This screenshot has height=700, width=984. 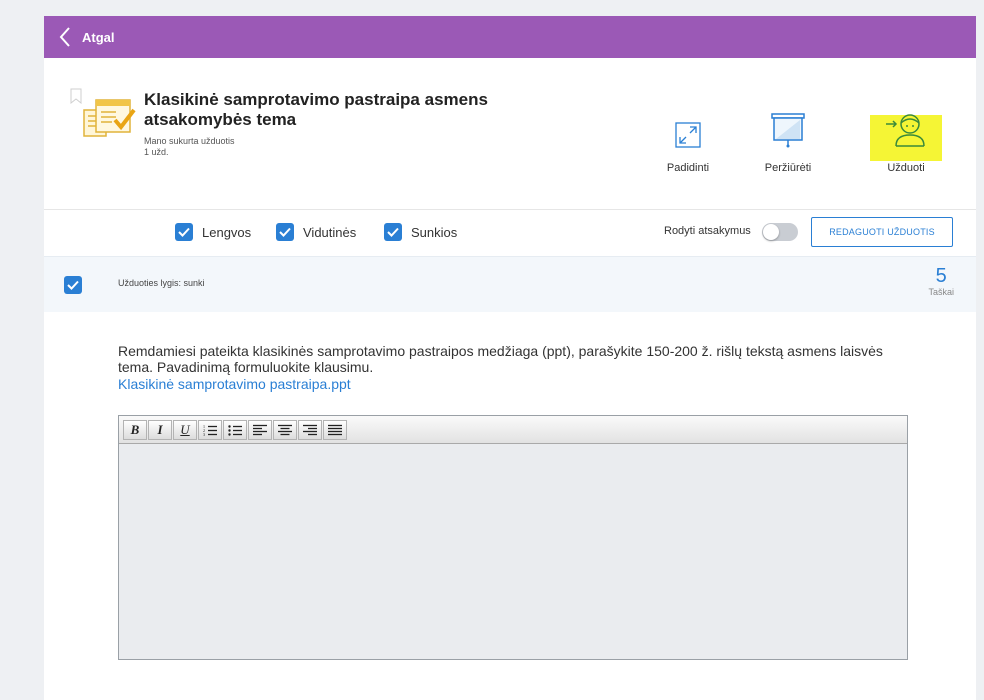 I want to click on preview-label: Peržiūrėti, so click(x=788, y=168).